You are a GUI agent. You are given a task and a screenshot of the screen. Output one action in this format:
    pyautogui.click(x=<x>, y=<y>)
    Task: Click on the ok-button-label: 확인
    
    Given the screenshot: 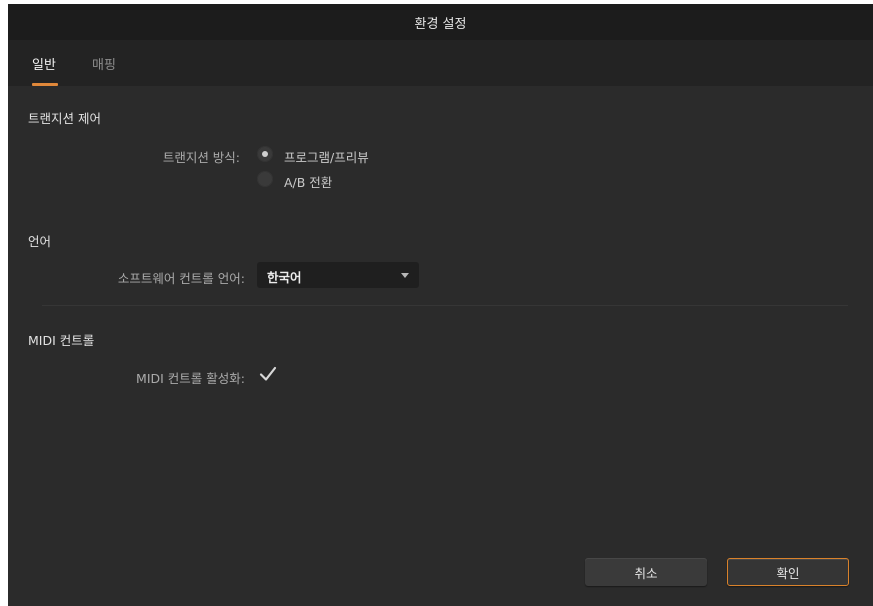 What is the action you would take?
    pyautogui.click(x=788, y=573)
    